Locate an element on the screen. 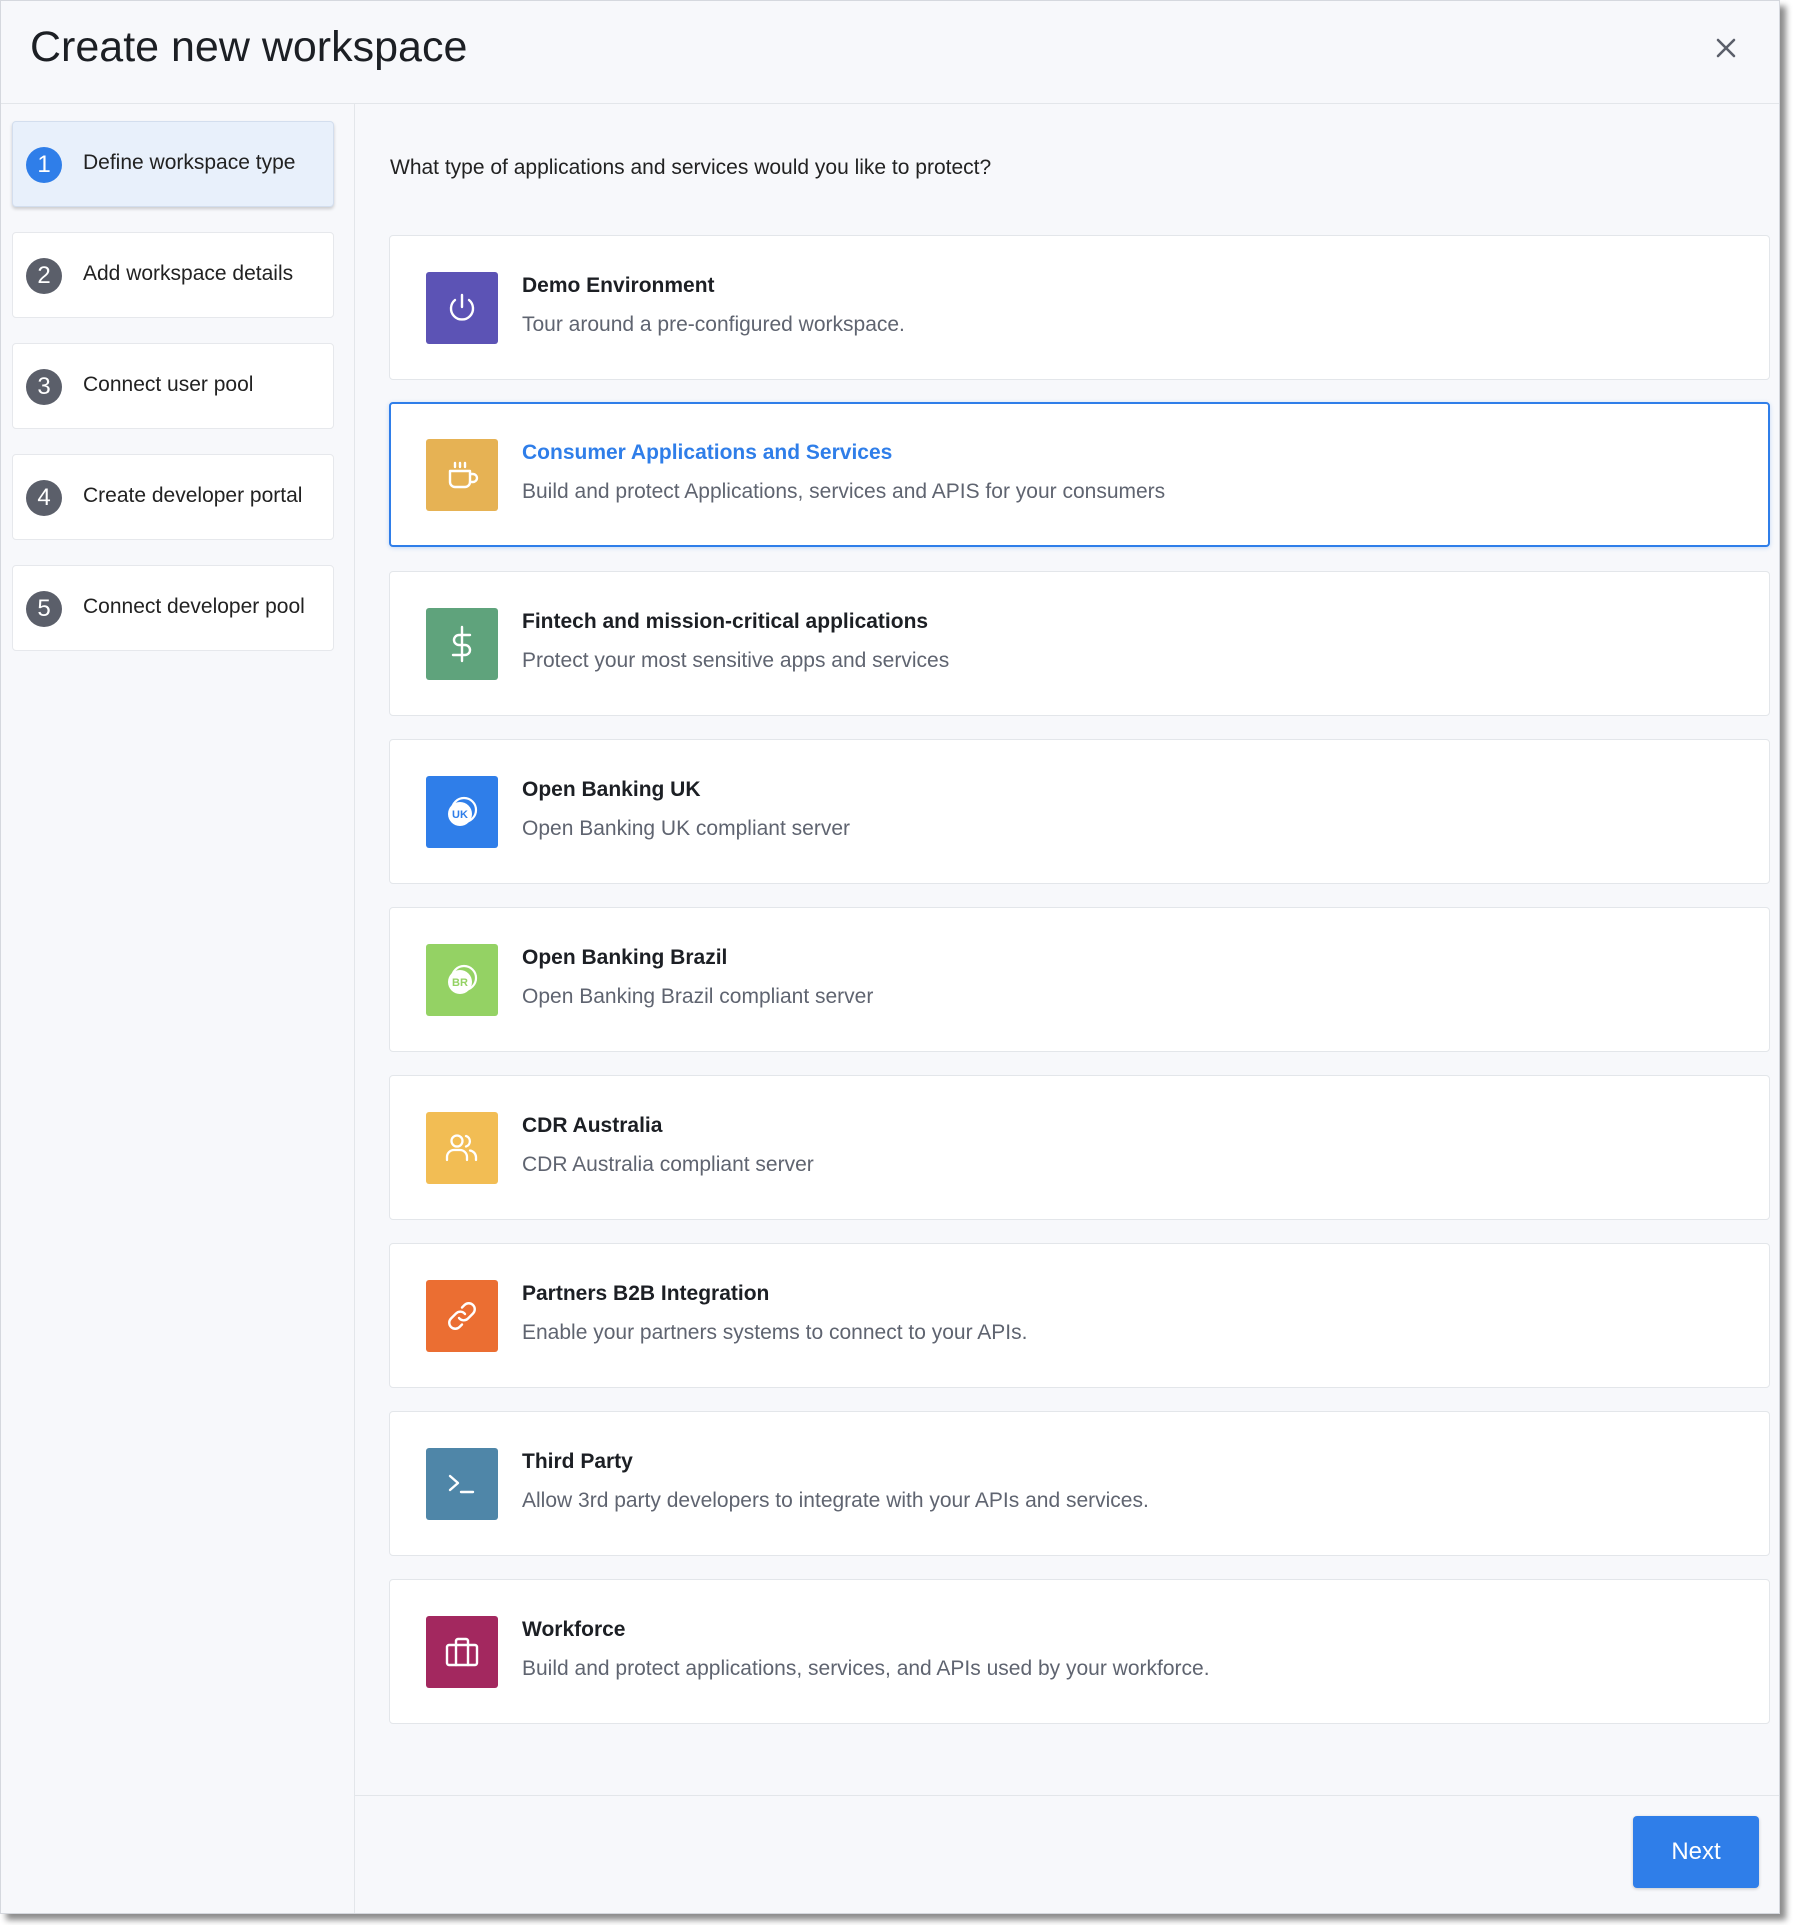 This screenshot has width=1793, height=1925. option-name: Third Party is located at coordinates (577, 1461).